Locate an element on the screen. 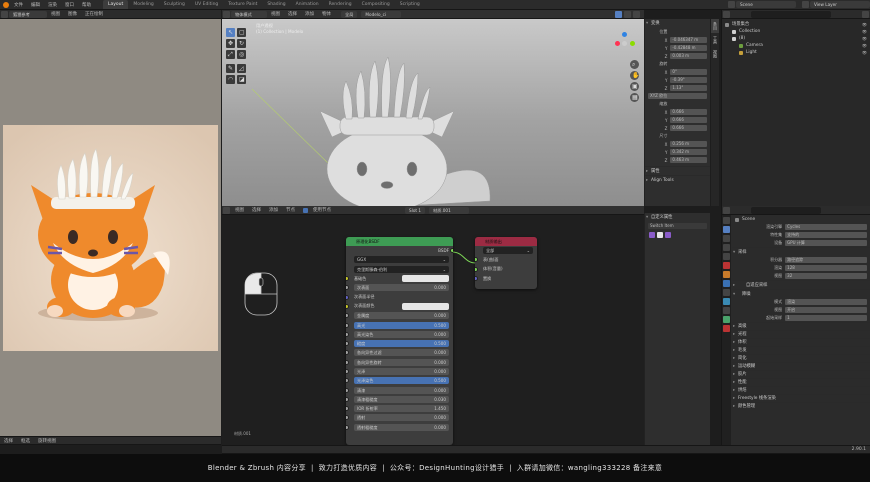 Image resolution: width=870 pixels, height=482 pixels. viewport-menu-view: 视图 is located at coordinates (275, 14).